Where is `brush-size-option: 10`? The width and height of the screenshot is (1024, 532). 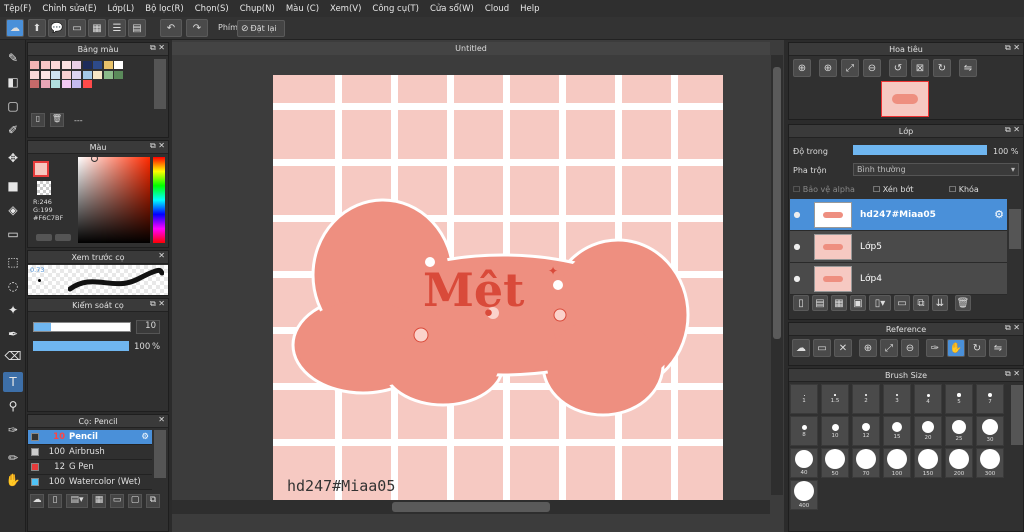 brush-size-option: 10 is located at coordinates (835, 431).